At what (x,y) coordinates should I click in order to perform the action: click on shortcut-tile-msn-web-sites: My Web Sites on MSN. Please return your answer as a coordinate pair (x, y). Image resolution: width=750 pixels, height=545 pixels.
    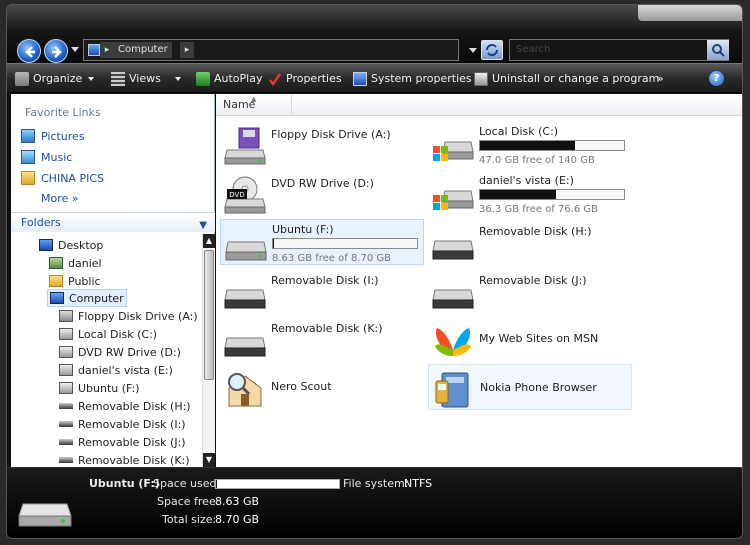
    Looking at the image, I should click on (530, 339).